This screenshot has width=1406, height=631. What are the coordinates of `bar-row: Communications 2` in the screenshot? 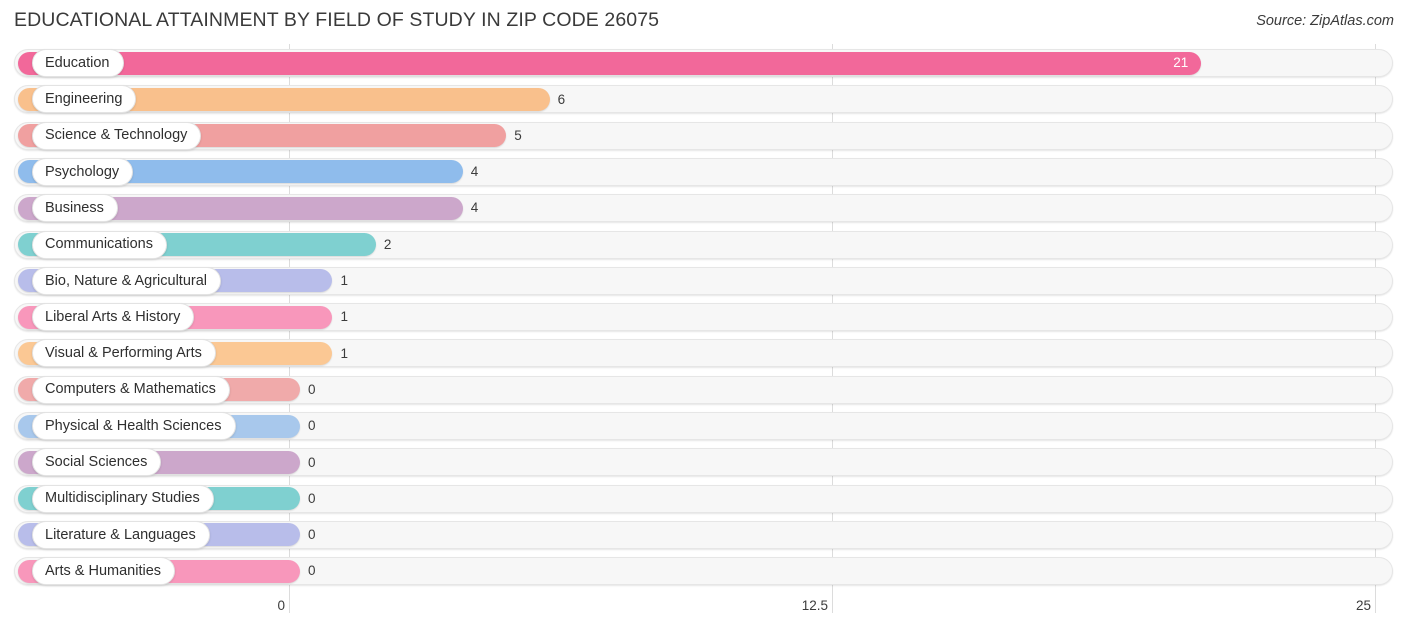 It's located at (703, 246).